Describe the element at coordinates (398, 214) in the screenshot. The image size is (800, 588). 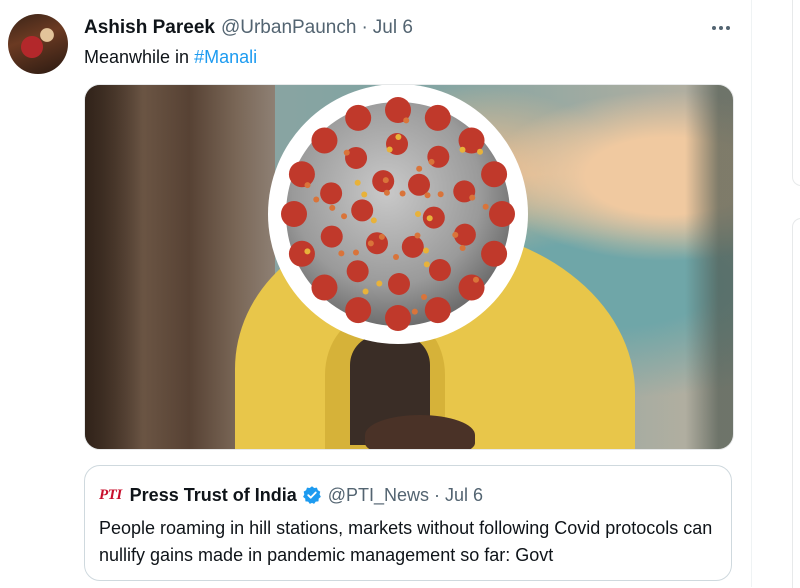
I see `coronavirus-image` at that location.